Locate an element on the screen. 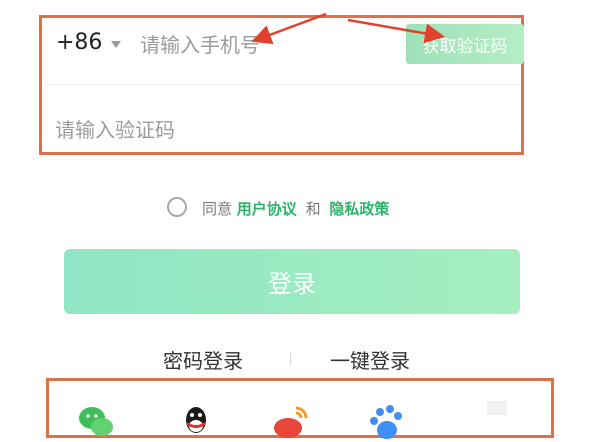 This screenshot has width=592, height=442. wechat-icon is located at coordinates (96, 422).